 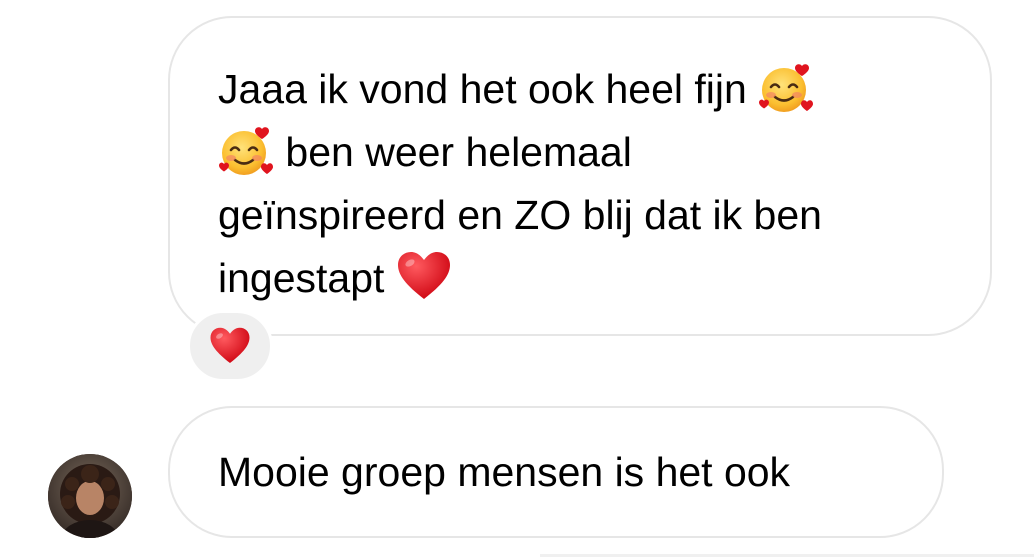 What do you see at coordinates (504, 472) in the screenshot?
I see `message-text: Mooie groep mensen is het ook` at bounding box center [504, 472].